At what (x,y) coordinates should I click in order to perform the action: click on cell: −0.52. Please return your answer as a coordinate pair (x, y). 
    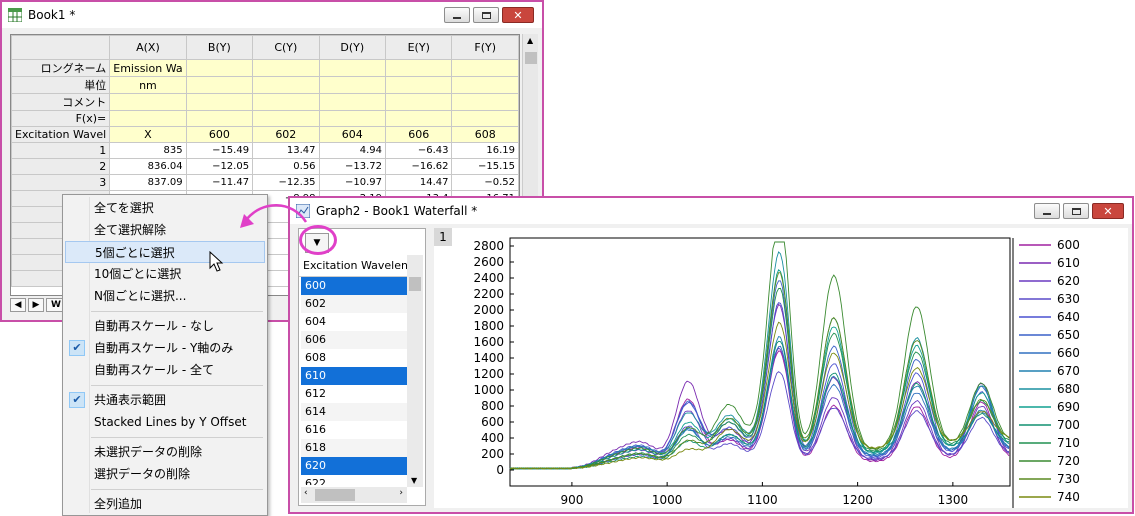
    Looking at the image, I should click on (485, 182).